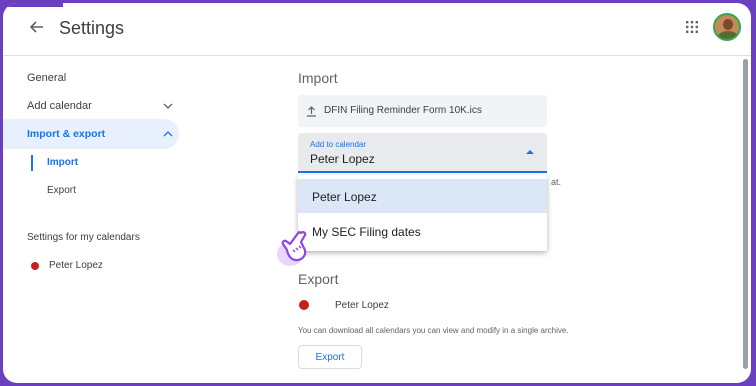 This screenshot has height=386, width=756. I want to click on arrow-left-icon, so click(37, 27).